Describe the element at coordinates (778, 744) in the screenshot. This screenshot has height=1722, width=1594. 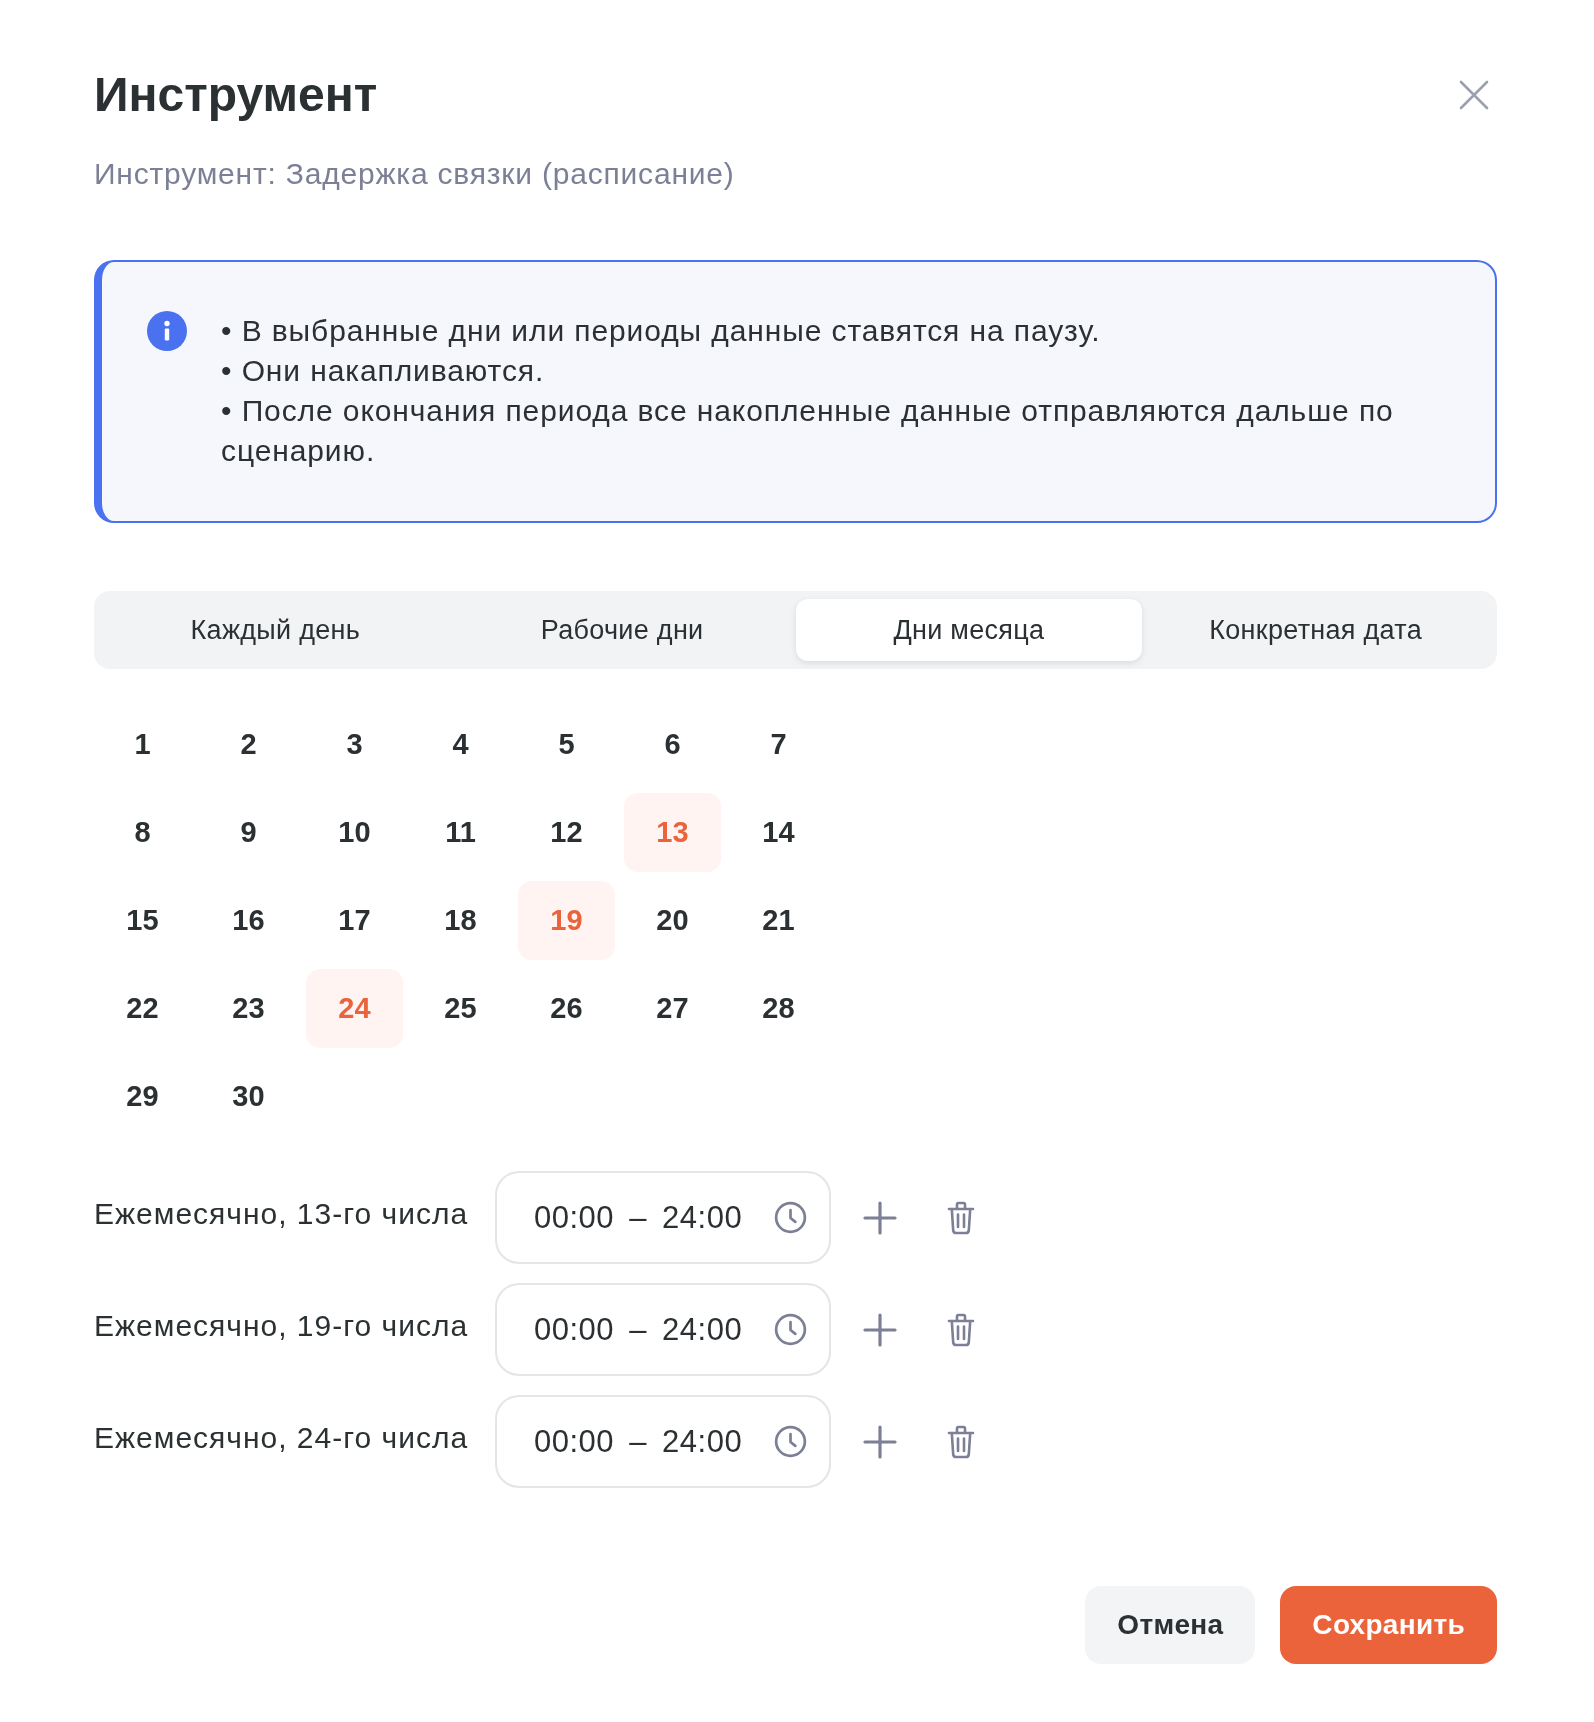
I see `calendar-day: 7` at that location.